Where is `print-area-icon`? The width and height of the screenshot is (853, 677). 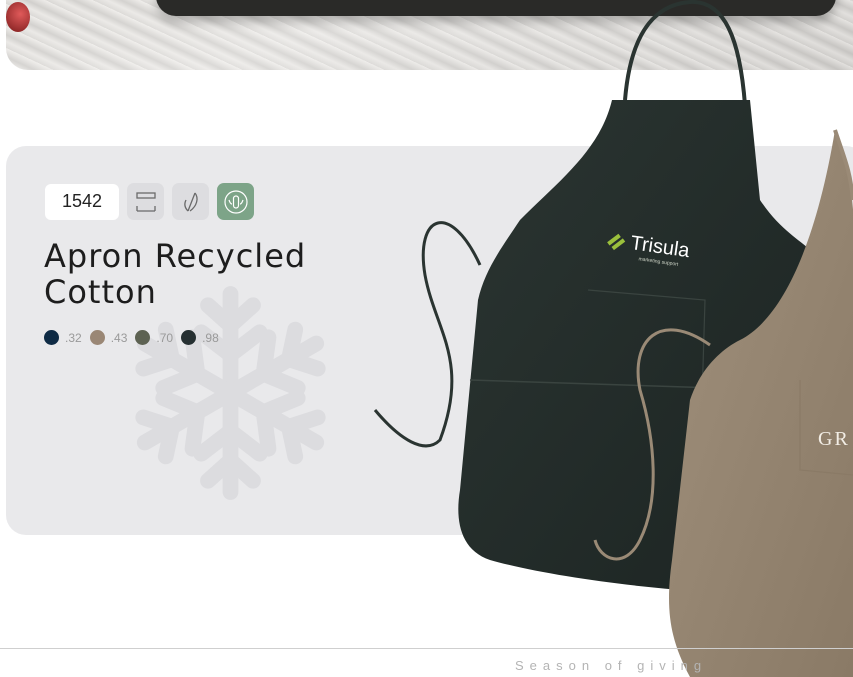
print-area-icon is located at coordinates (145, 201).